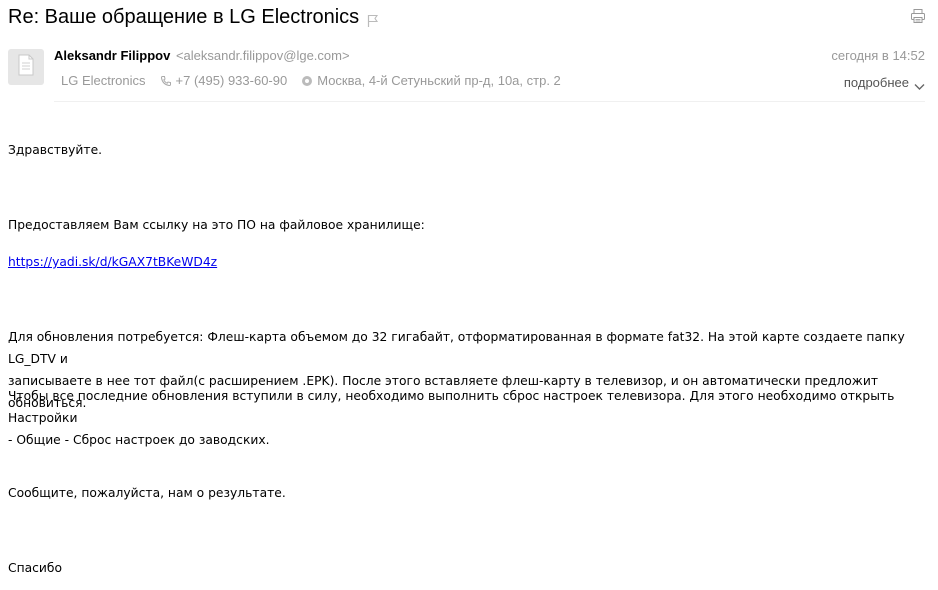 This screenshot has width=938, height=590. I want to click on location-pin-icon, so click(307, 81).